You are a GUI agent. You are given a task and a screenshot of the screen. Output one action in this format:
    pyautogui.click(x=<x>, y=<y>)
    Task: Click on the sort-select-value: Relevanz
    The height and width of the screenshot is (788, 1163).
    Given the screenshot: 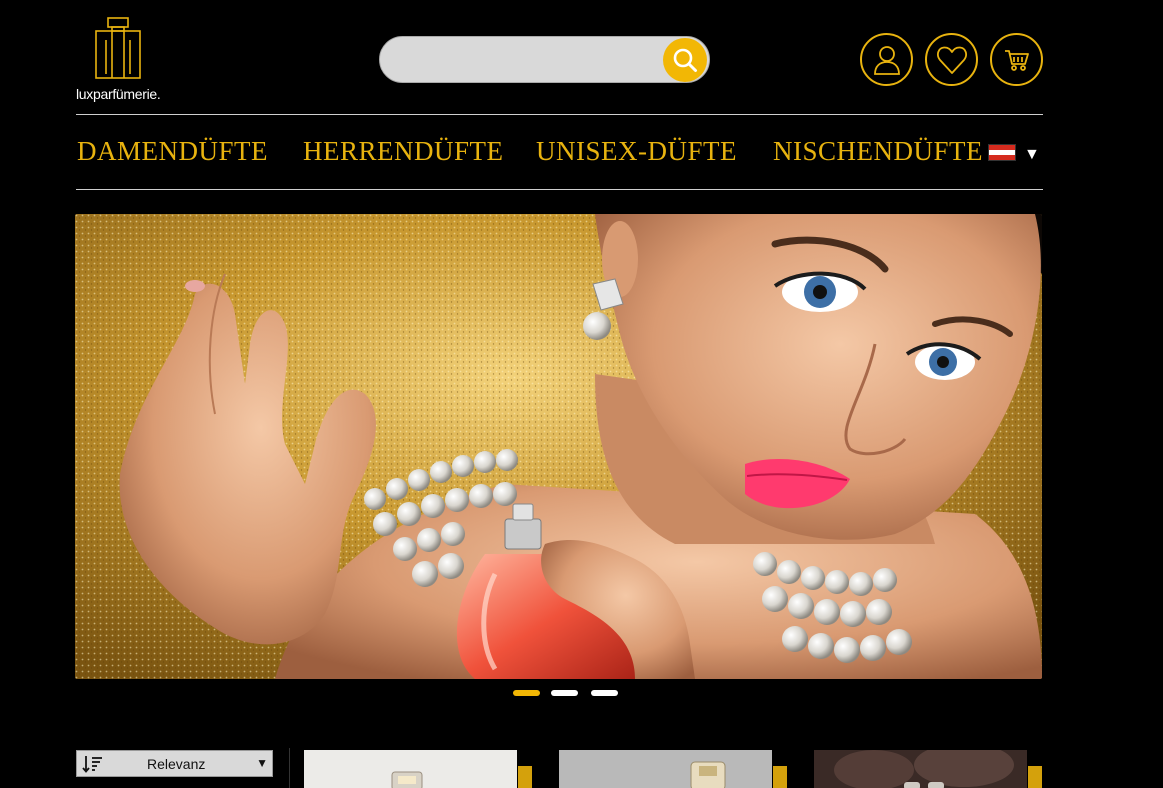 What is the action you would take?
    pyautogui.click(x=176, y=764)
    